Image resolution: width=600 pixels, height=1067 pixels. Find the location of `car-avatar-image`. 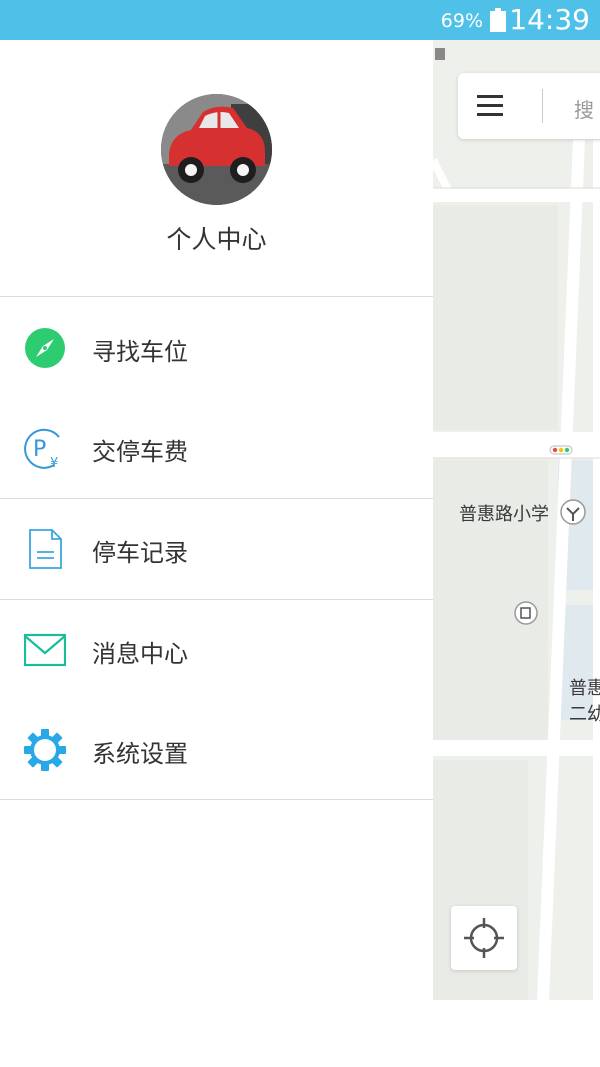

car-avatar-image is located at coordinates (216, 149).